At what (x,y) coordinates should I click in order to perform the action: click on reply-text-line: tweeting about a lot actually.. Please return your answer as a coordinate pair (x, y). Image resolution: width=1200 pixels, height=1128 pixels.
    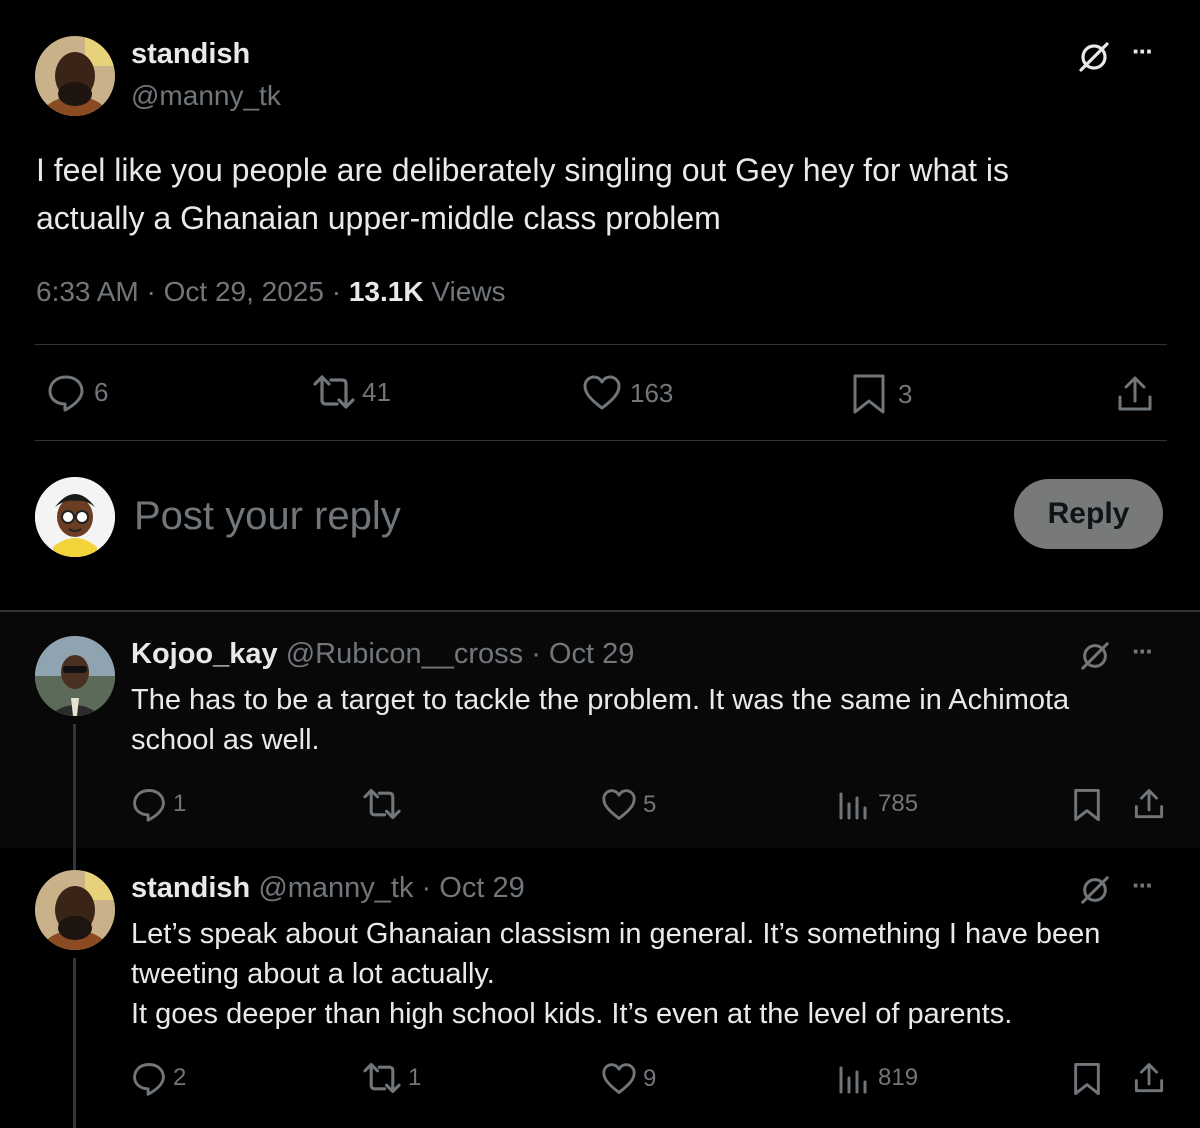
    Looking at the image, I should click on (313, 974).